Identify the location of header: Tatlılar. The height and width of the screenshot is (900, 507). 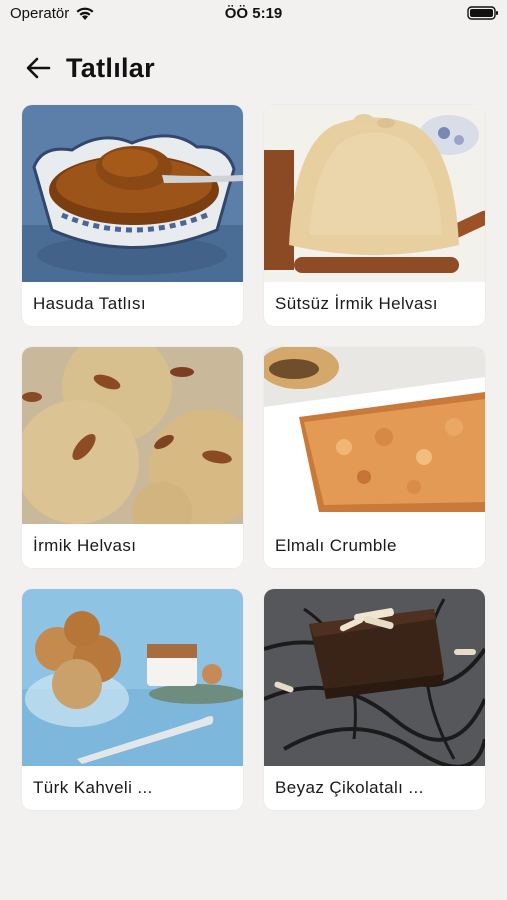
(88, 68).